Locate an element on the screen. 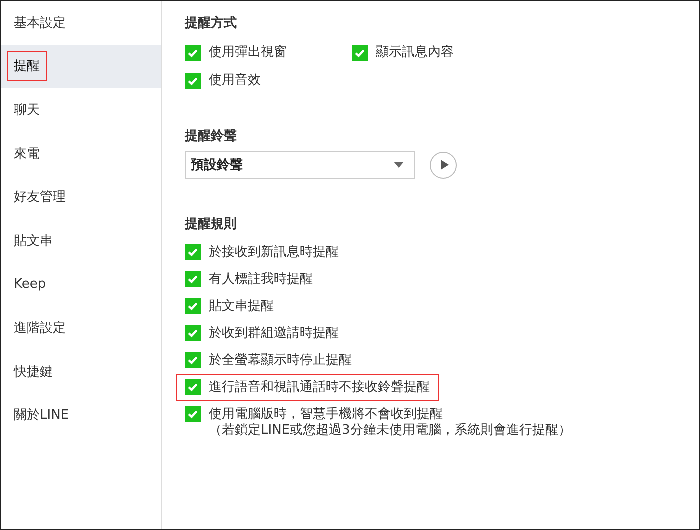  play-button is located at coordinates (443, 165).